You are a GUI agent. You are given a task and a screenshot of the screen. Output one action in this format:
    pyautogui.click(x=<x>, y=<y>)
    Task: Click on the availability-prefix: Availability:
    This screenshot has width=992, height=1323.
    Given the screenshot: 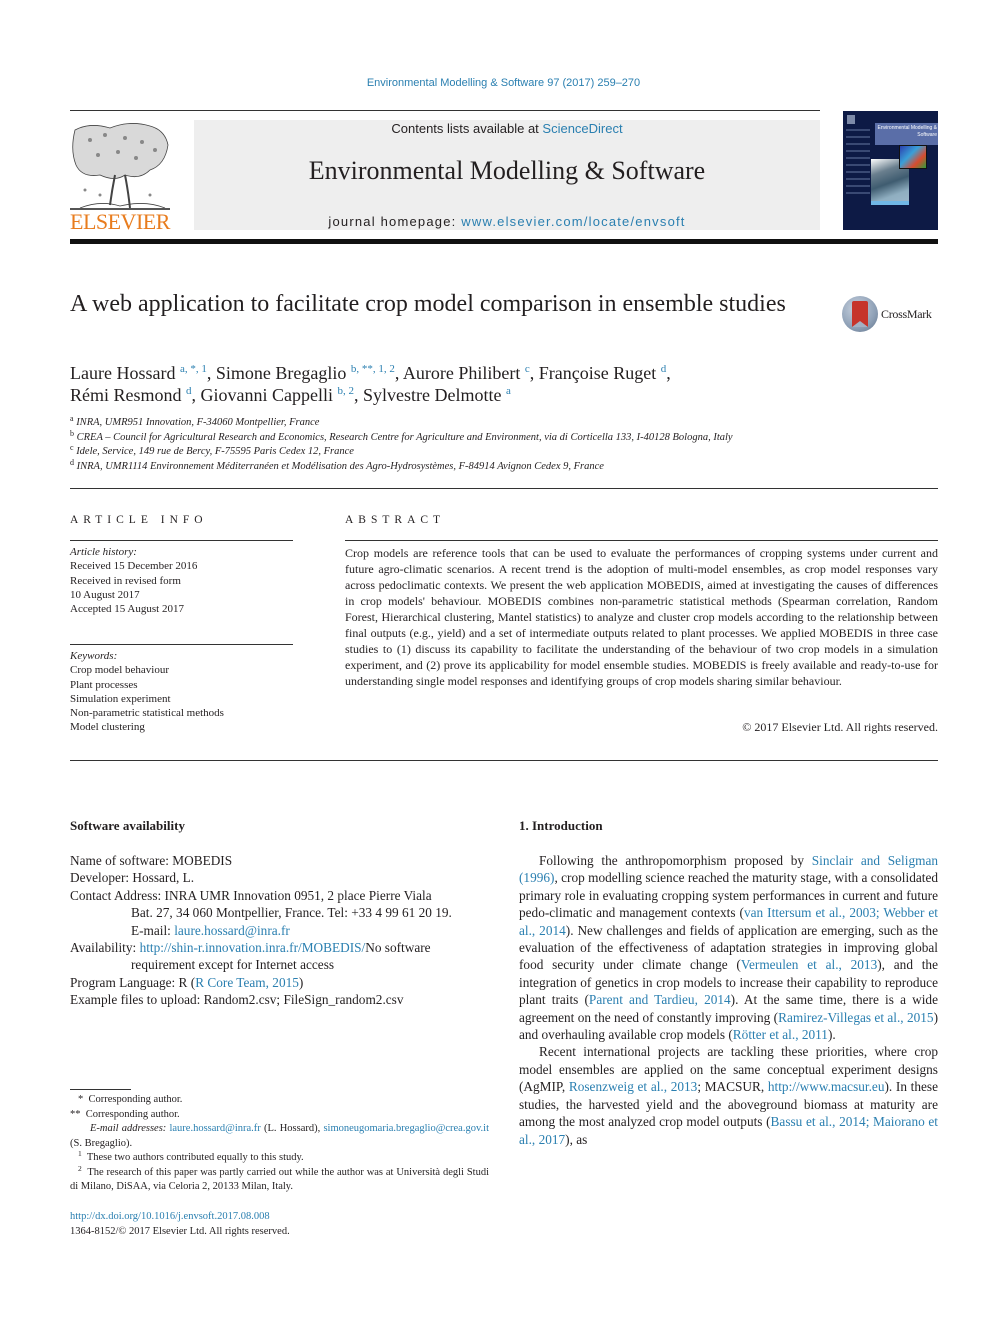 What is the action you would take?
    pyautogui.click(x=105, y=948)
    